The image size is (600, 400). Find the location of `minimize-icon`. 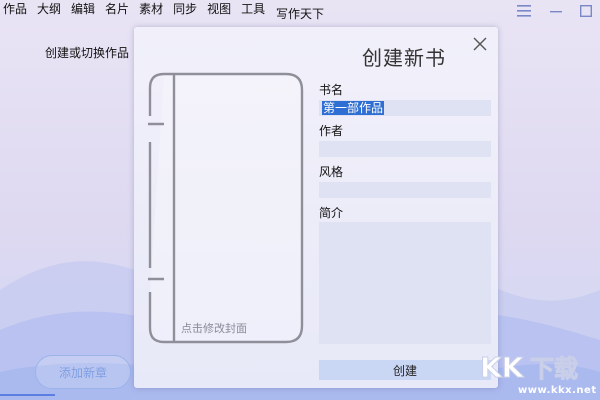

minimize-icon is located at coordinates (556, 12).